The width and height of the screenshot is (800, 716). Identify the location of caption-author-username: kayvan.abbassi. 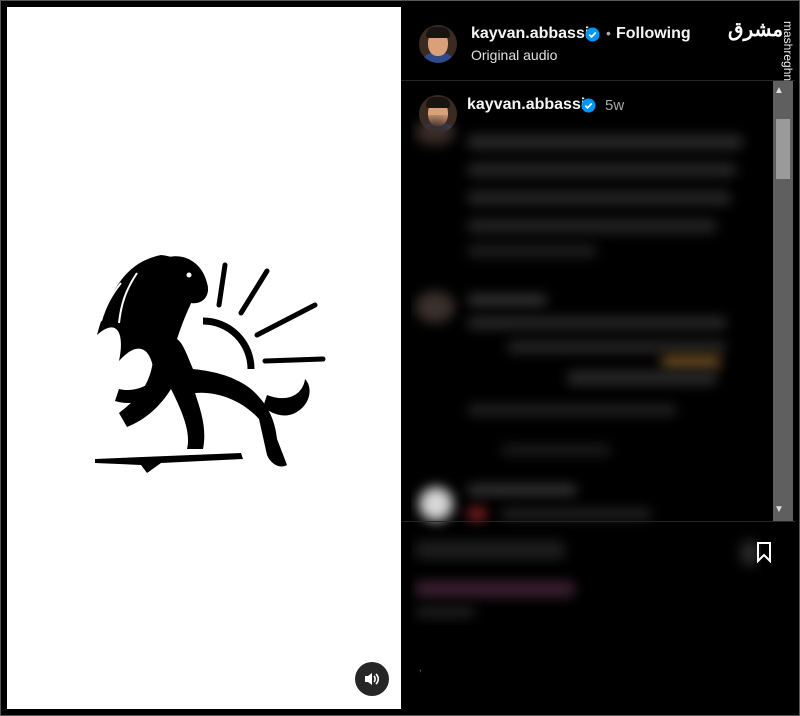
(526, 105).